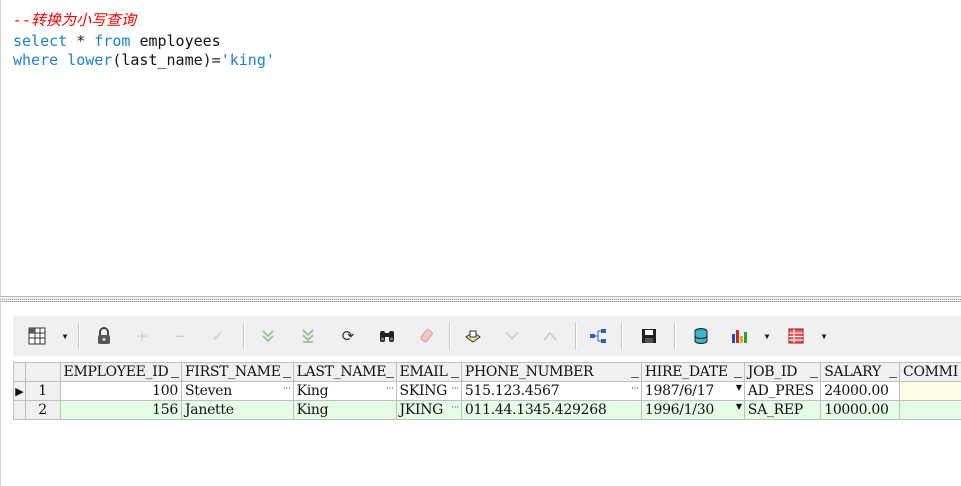 Image resolution: width=961 pixels, height=486 pixels. Describe the element at coordinates (121, 410) in the screenshot. I see `cell-employee-id: 156` at that location.